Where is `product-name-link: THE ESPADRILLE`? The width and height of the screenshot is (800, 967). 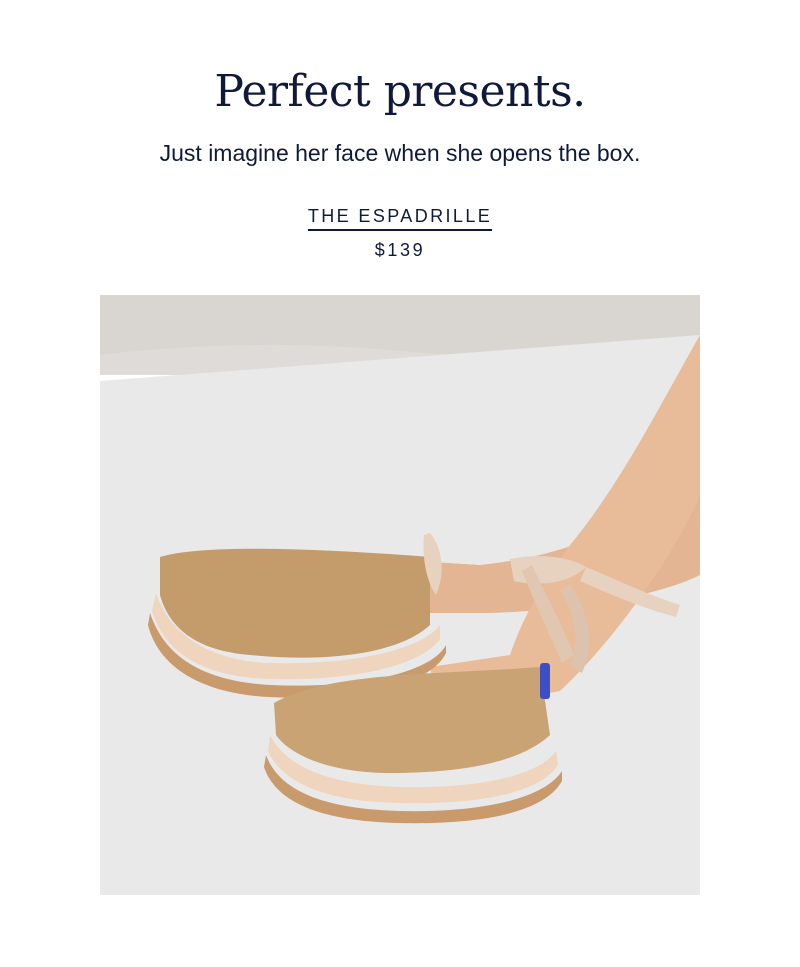
product-name-link: THE ESPADRILLE is located at coordinates (400, 218).